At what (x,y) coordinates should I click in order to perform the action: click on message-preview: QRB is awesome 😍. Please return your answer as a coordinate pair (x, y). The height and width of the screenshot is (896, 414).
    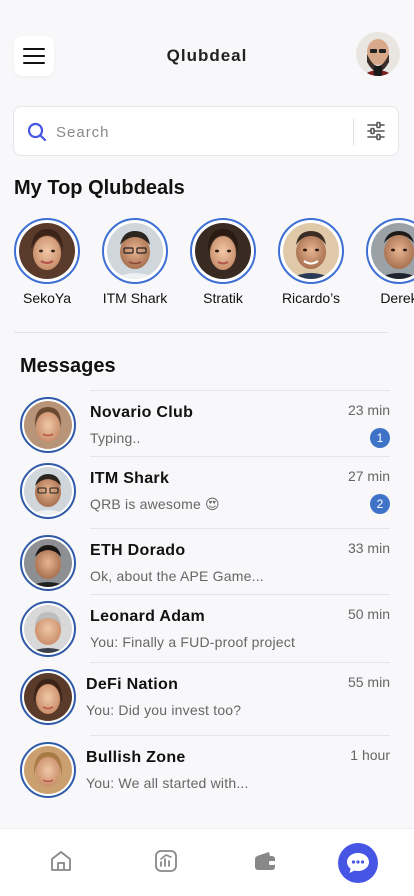
    Looking at the image, I should click on (155, 504).